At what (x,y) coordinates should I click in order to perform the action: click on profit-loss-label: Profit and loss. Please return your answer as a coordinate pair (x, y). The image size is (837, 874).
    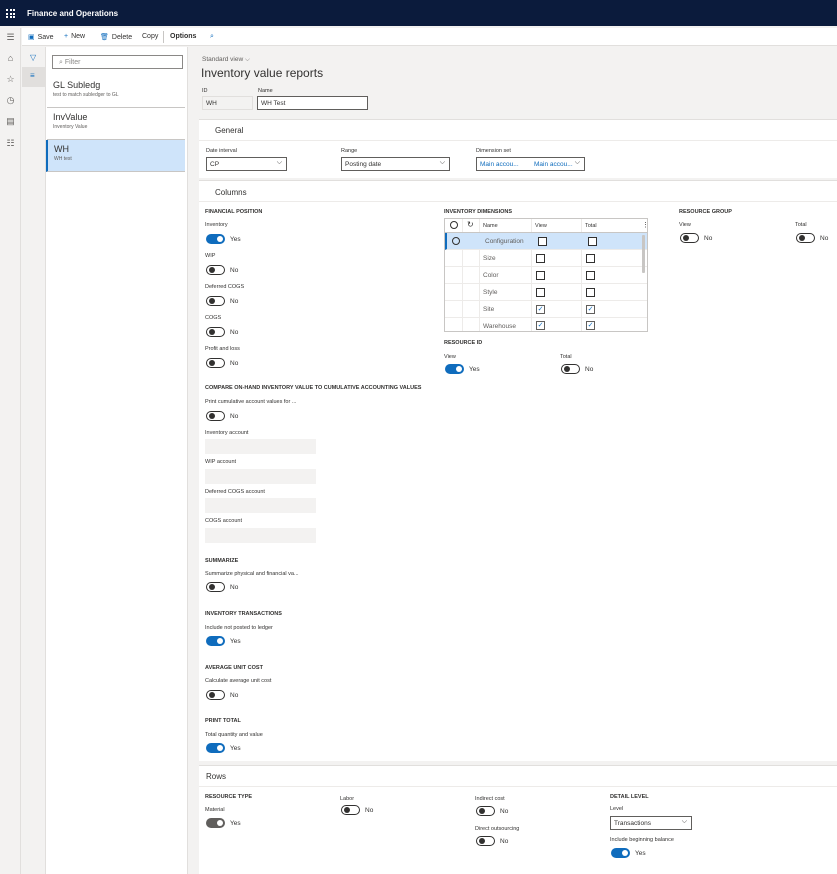
    Looking at the image, I should click on (222, 349).